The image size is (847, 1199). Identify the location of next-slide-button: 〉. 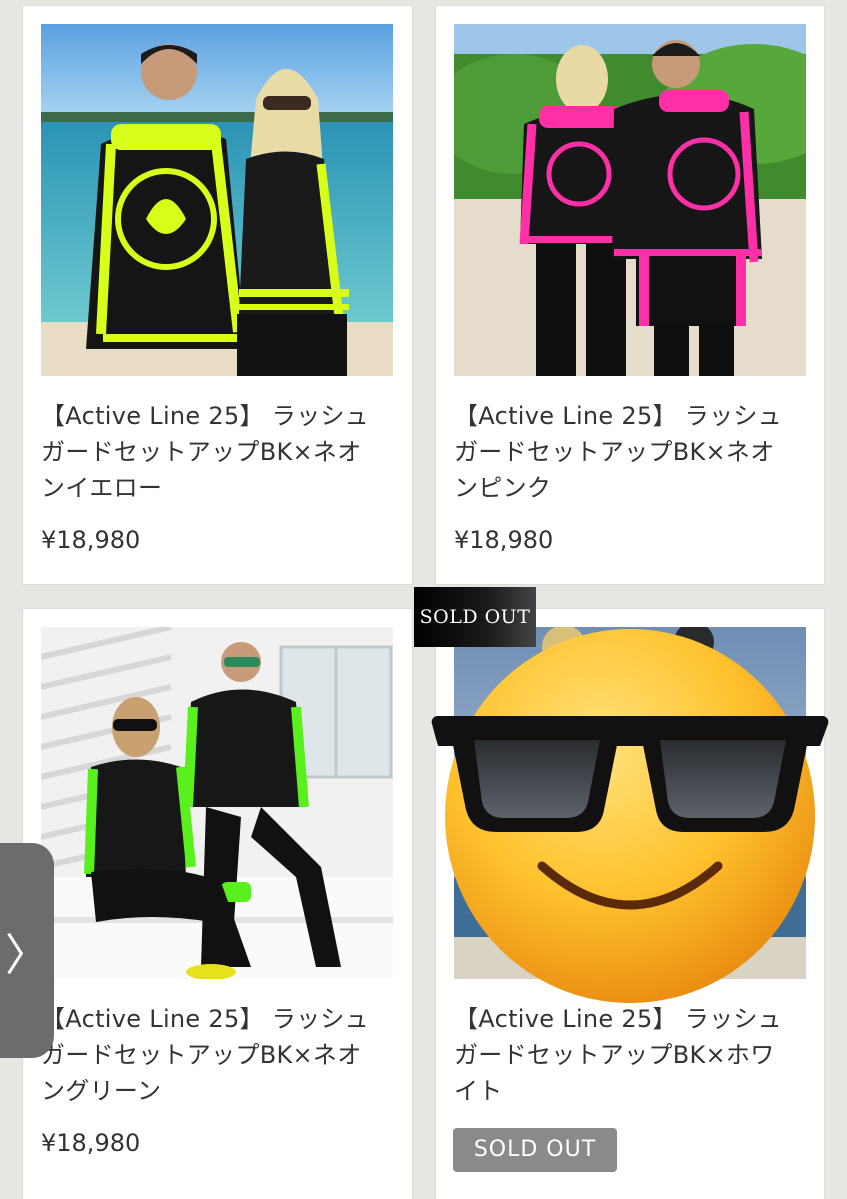
(27, 950).